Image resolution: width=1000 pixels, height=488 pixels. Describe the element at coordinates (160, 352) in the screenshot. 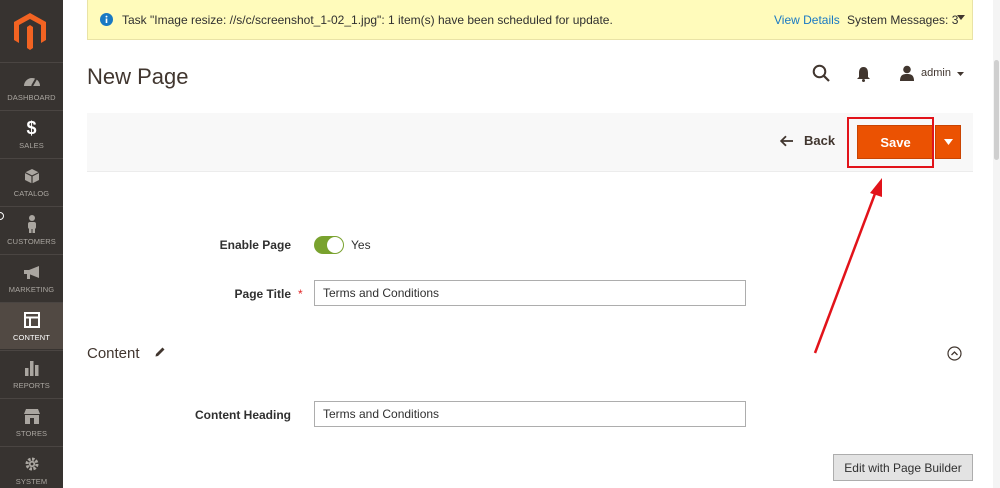

I see `pencil-icon` at that location.